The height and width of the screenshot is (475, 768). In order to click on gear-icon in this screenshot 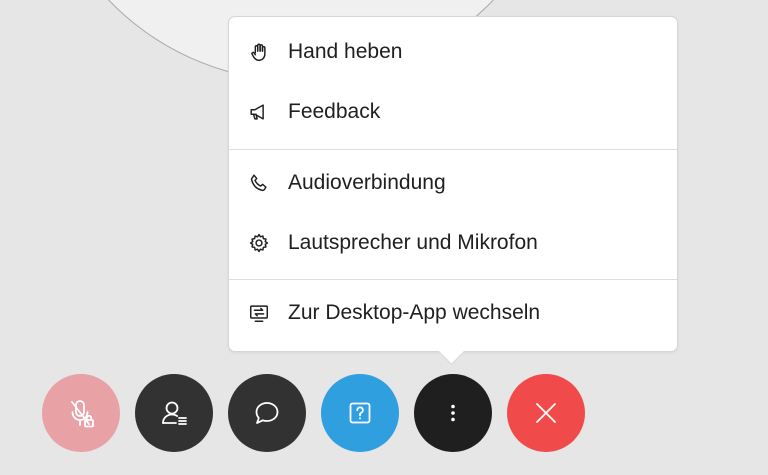, I will do `click(259, 243)`.